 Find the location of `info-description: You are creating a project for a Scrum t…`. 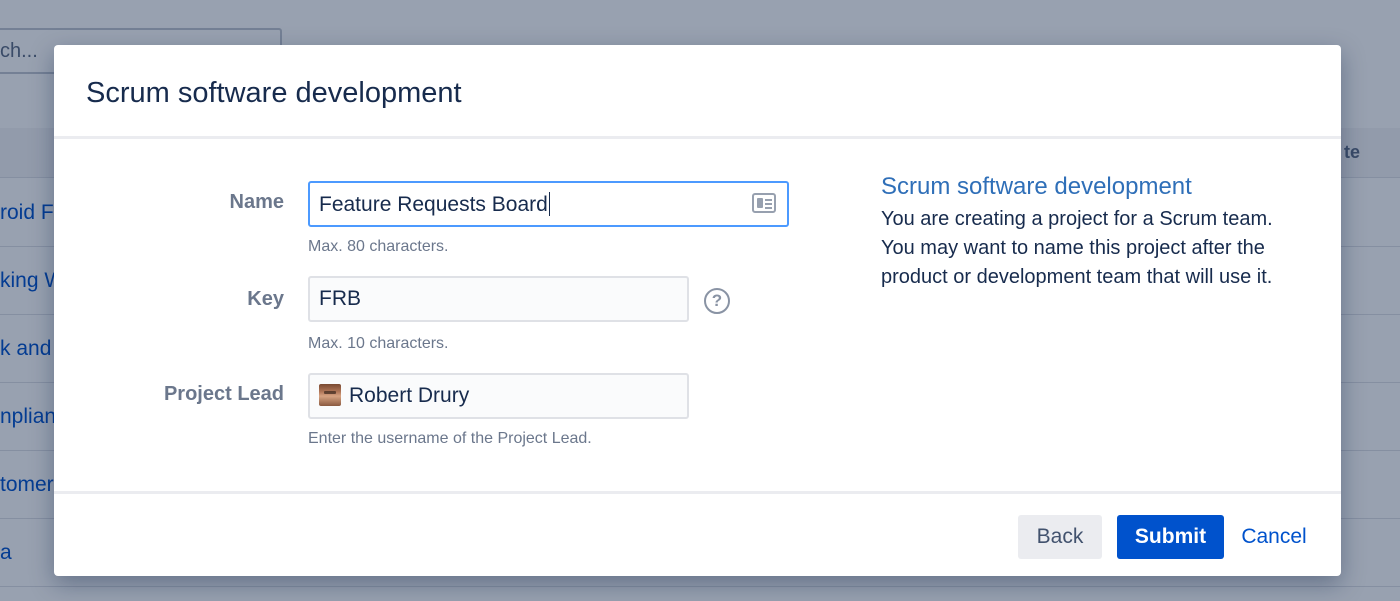

info-description: You are creating a project for a Scrum t… is located at coordinates (1077, 248).